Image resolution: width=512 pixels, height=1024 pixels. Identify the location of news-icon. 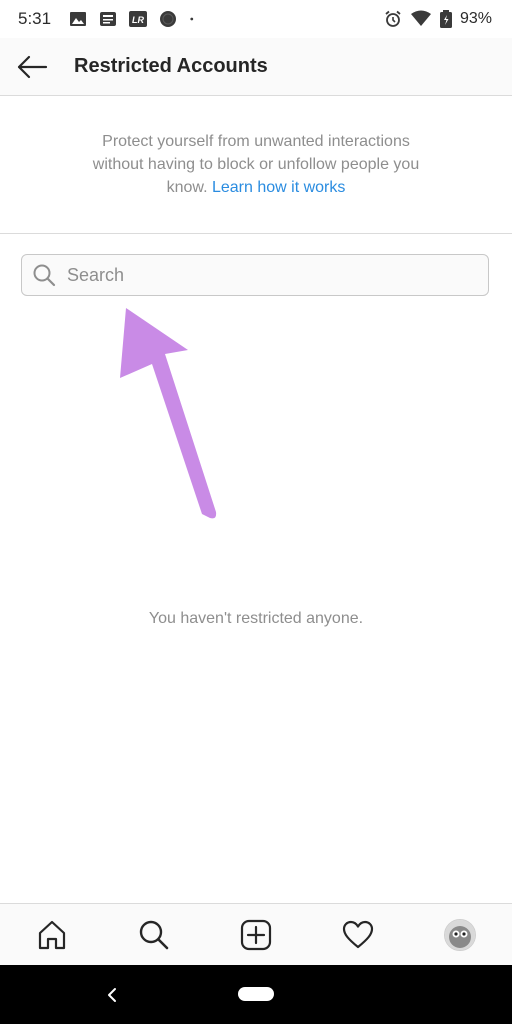
(108, 19).